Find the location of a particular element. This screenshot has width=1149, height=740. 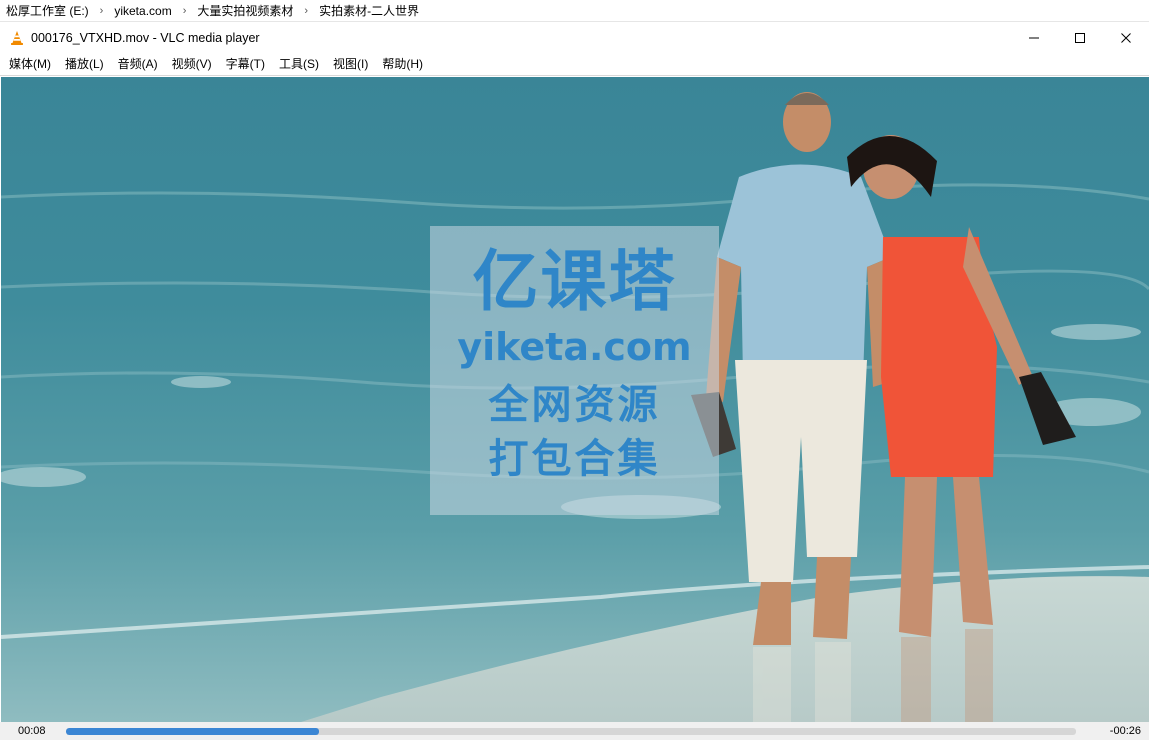

menu-playback: 播放(L) is located at coordinates (84, 64).